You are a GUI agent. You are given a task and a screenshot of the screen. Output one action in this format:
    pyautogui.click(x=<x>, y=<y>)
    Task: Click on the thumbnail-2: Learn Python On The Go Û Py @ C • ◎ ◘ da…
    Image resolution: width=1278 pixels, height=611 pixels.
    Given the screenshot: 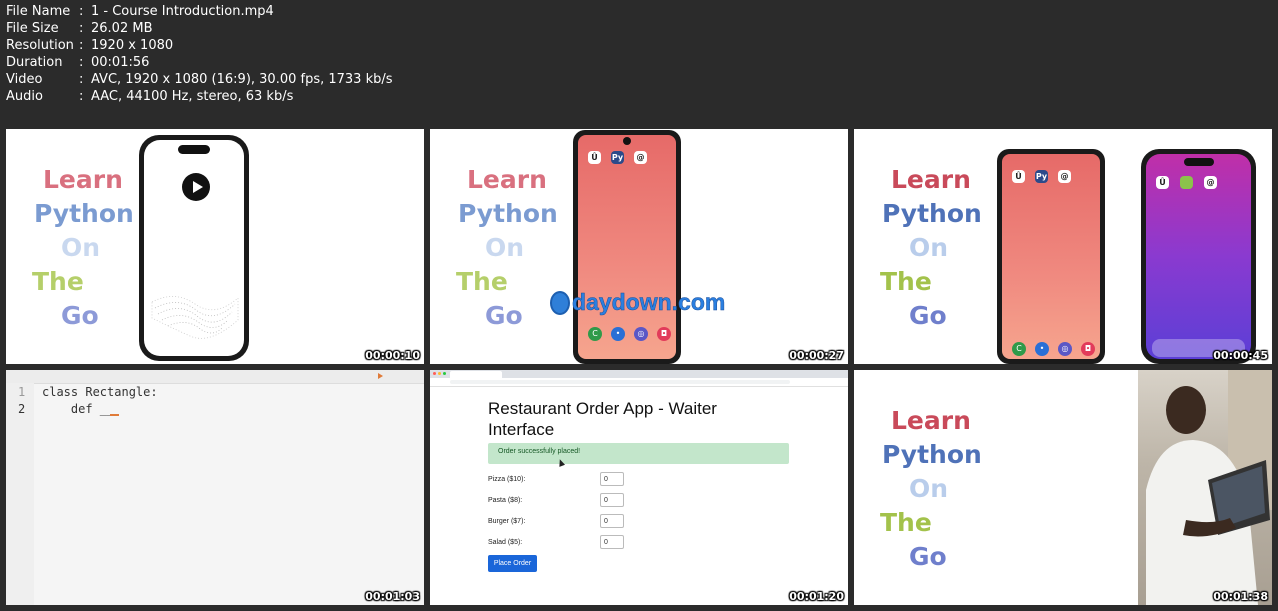 What is the action you would take?
    pyautogui.click(x=639, y=246)
    